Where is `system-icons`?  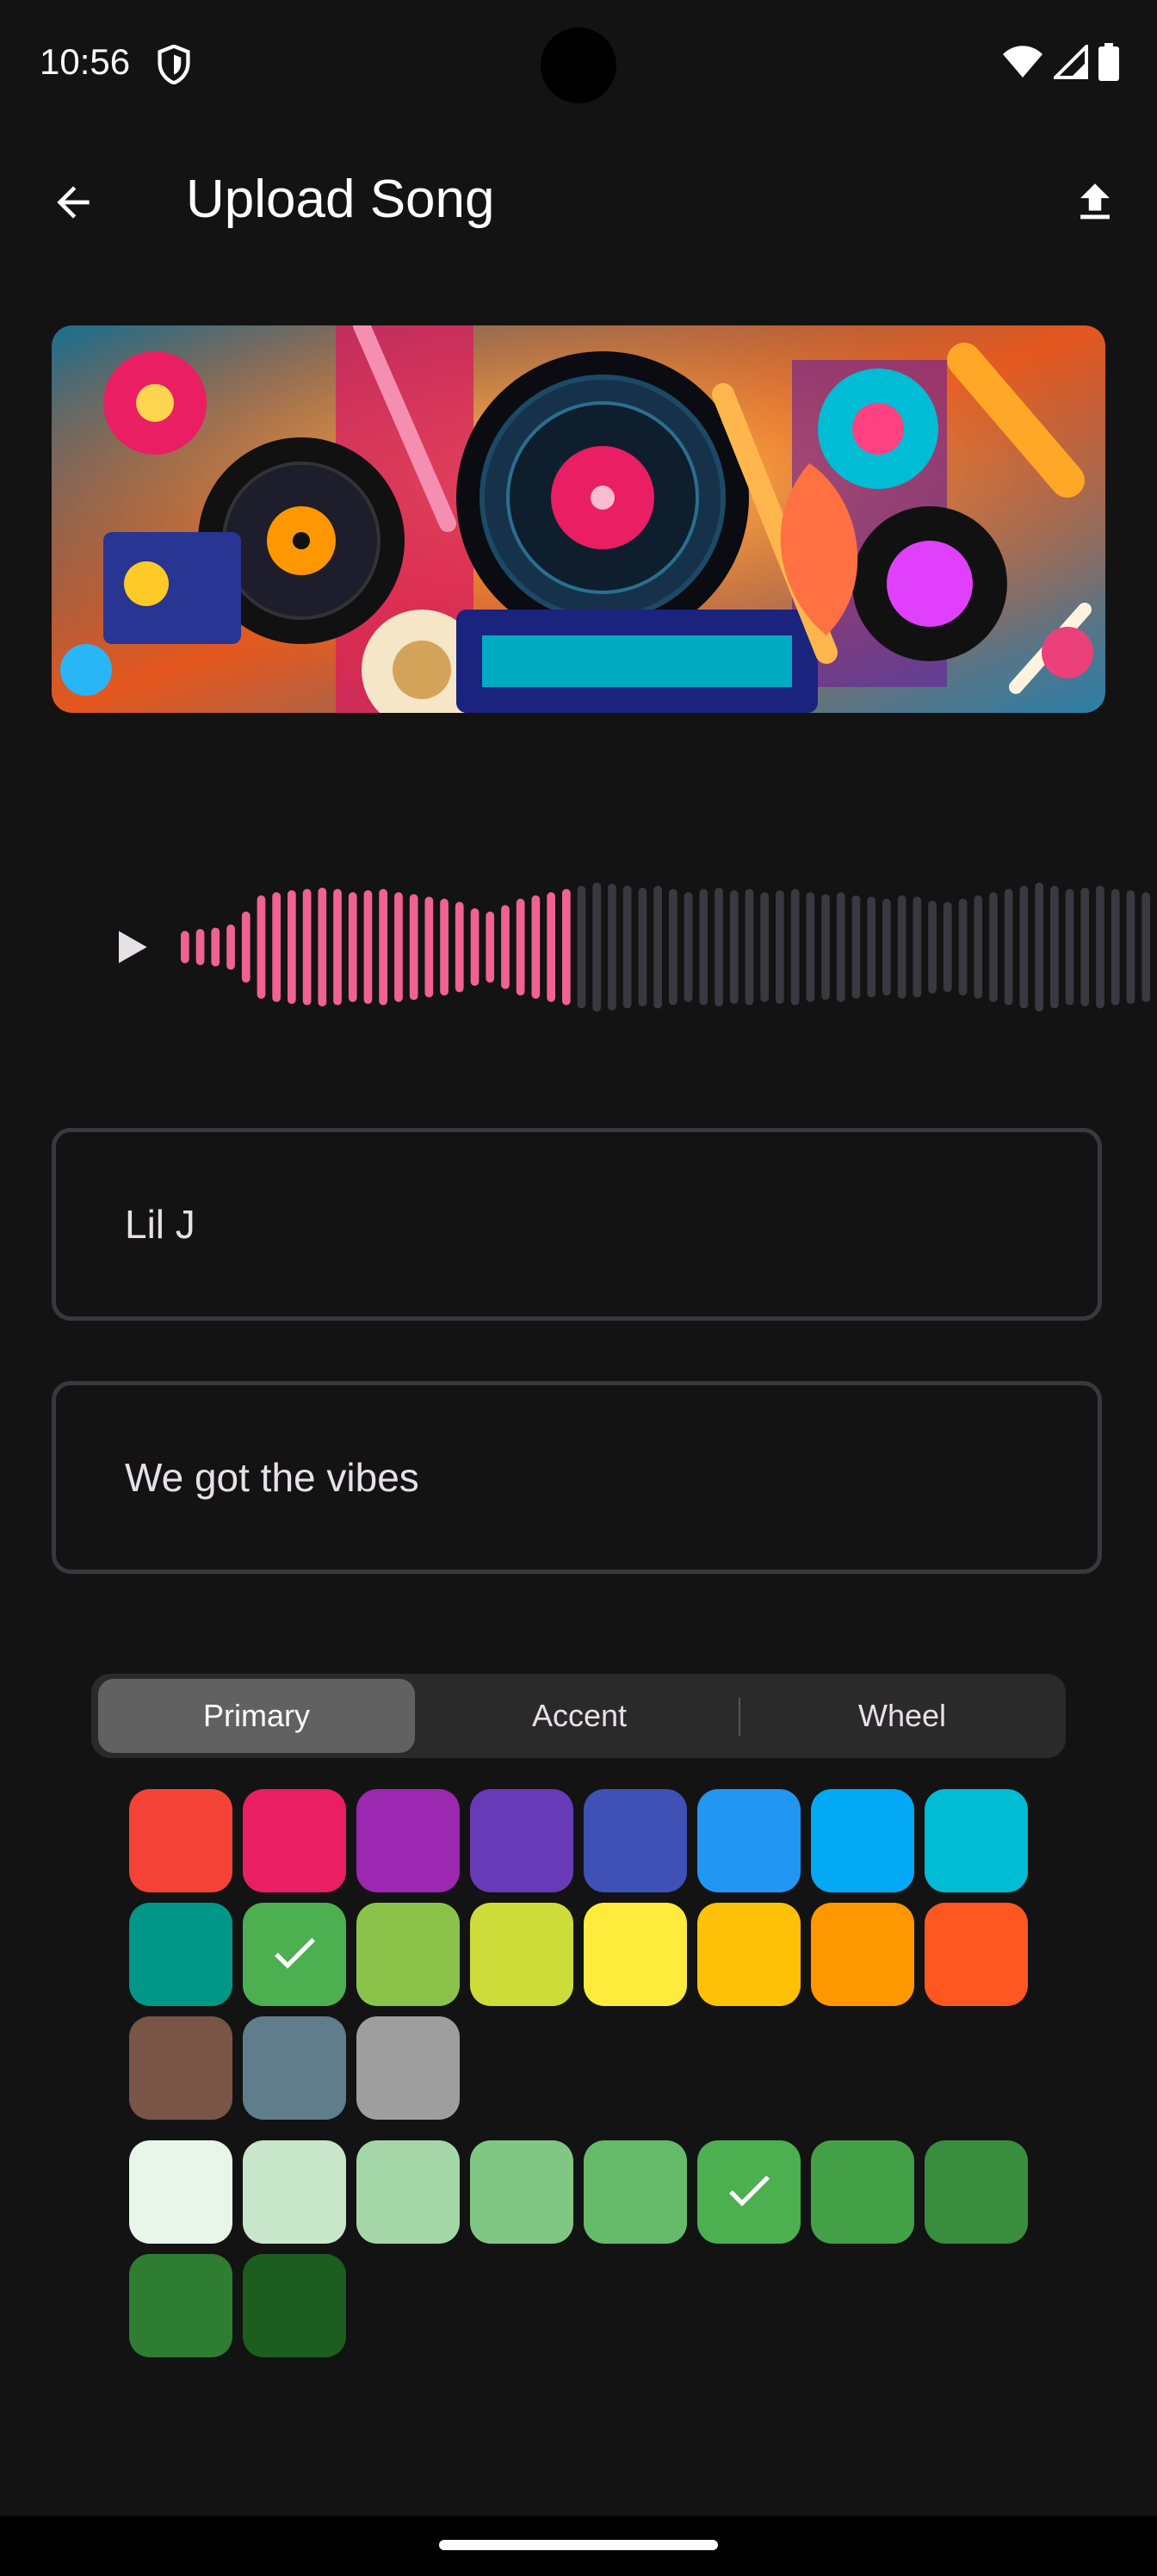
system-icons is located at coordinates (1060, 63).